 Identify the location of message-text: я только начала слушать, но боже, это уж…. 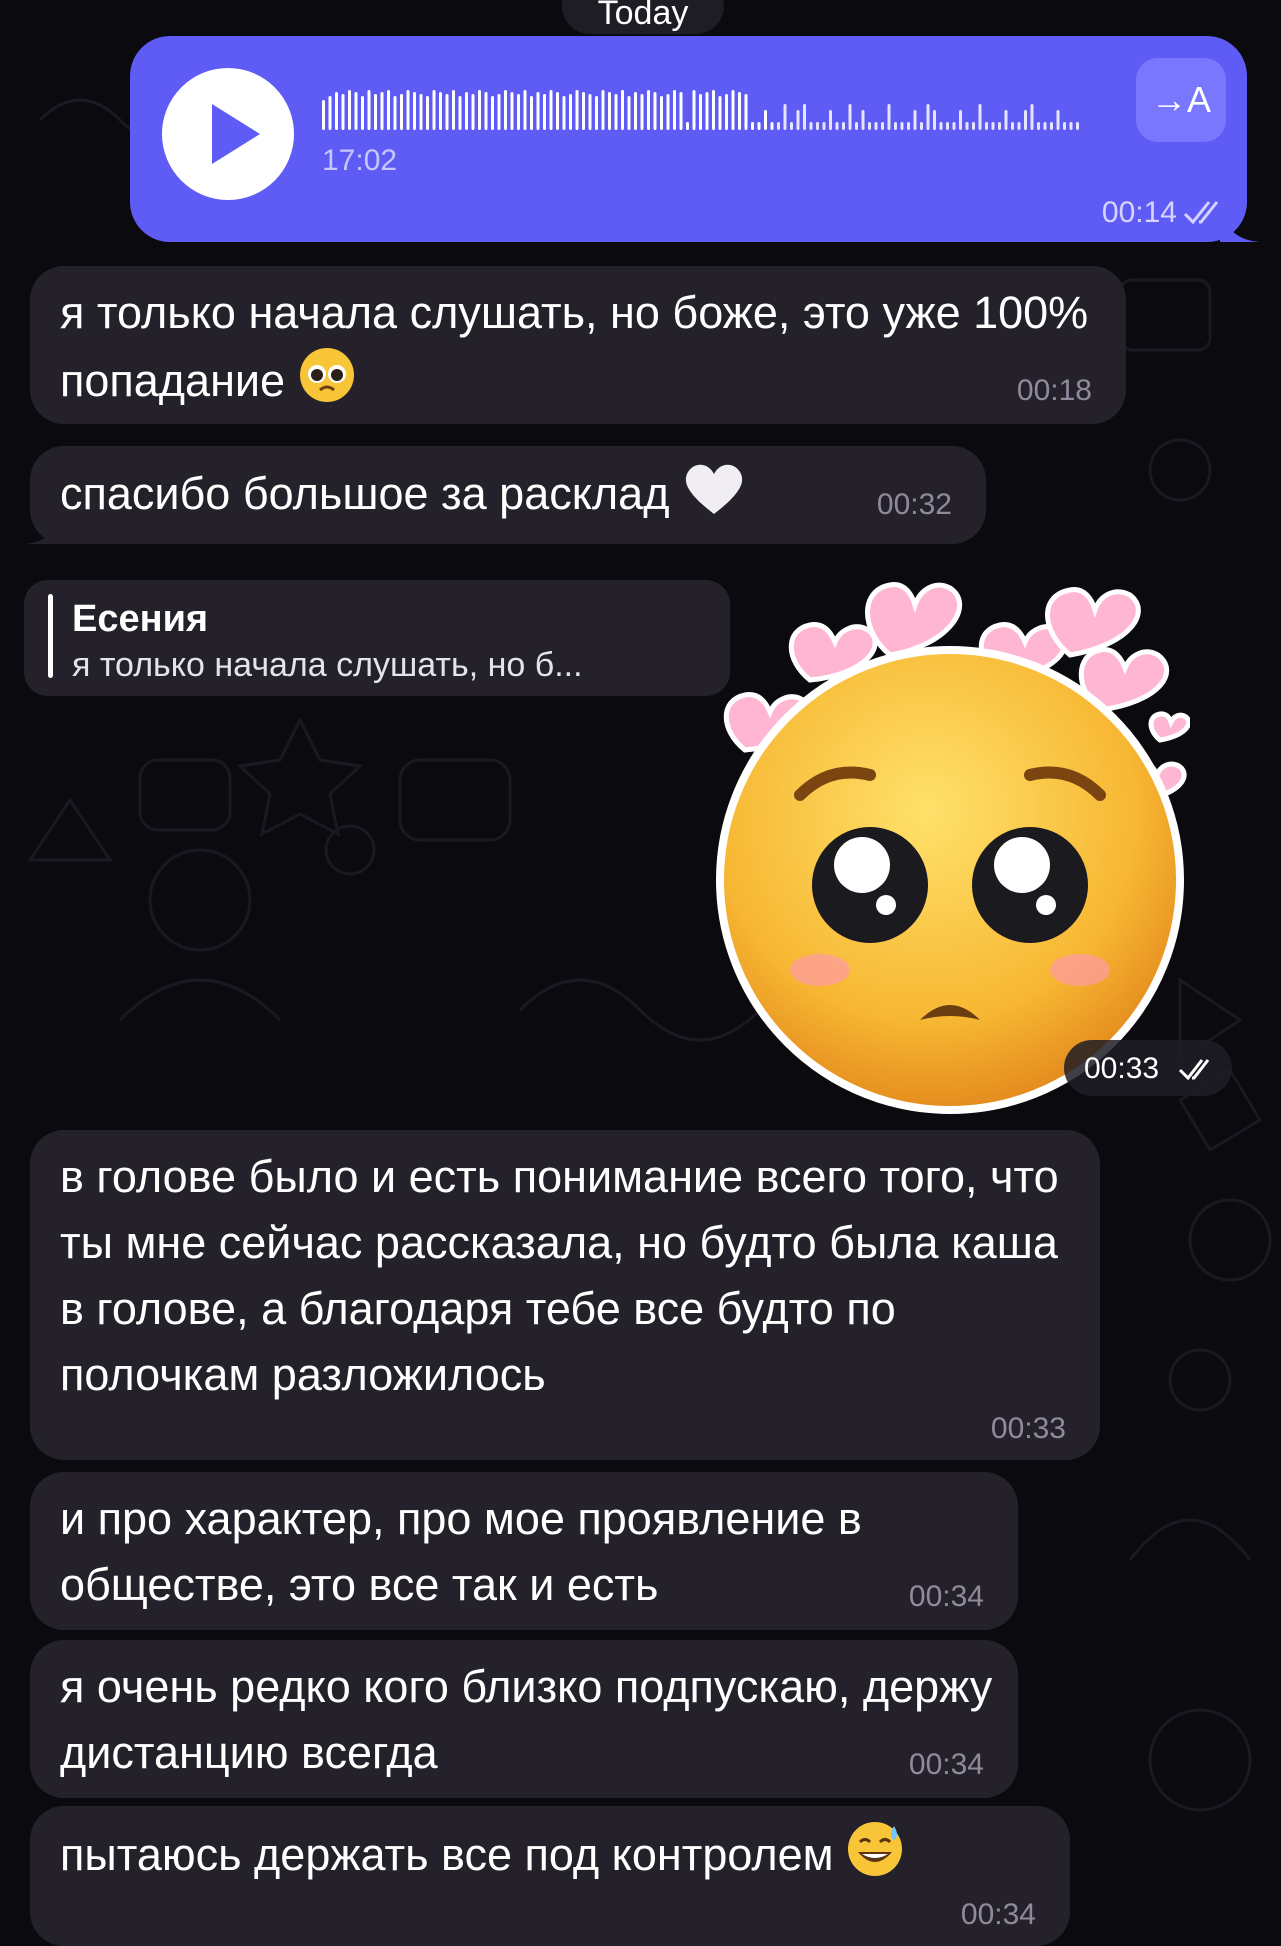
(574, 346).